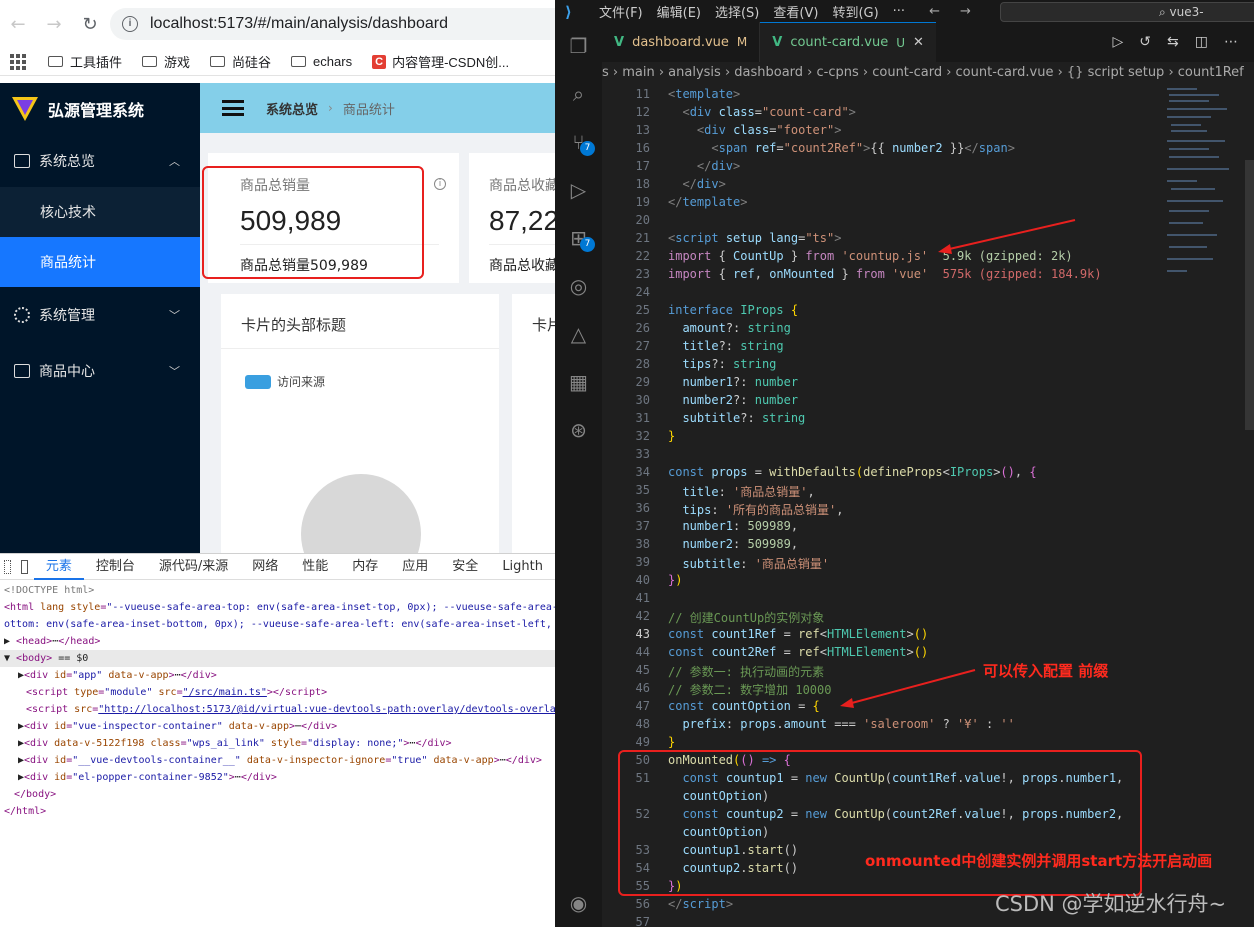  What do you see at coordinates (1111, 904) in the screenshot?
I see `watermark: CSDN @学如逆水行舟~` at bounding box center [1111, 904].